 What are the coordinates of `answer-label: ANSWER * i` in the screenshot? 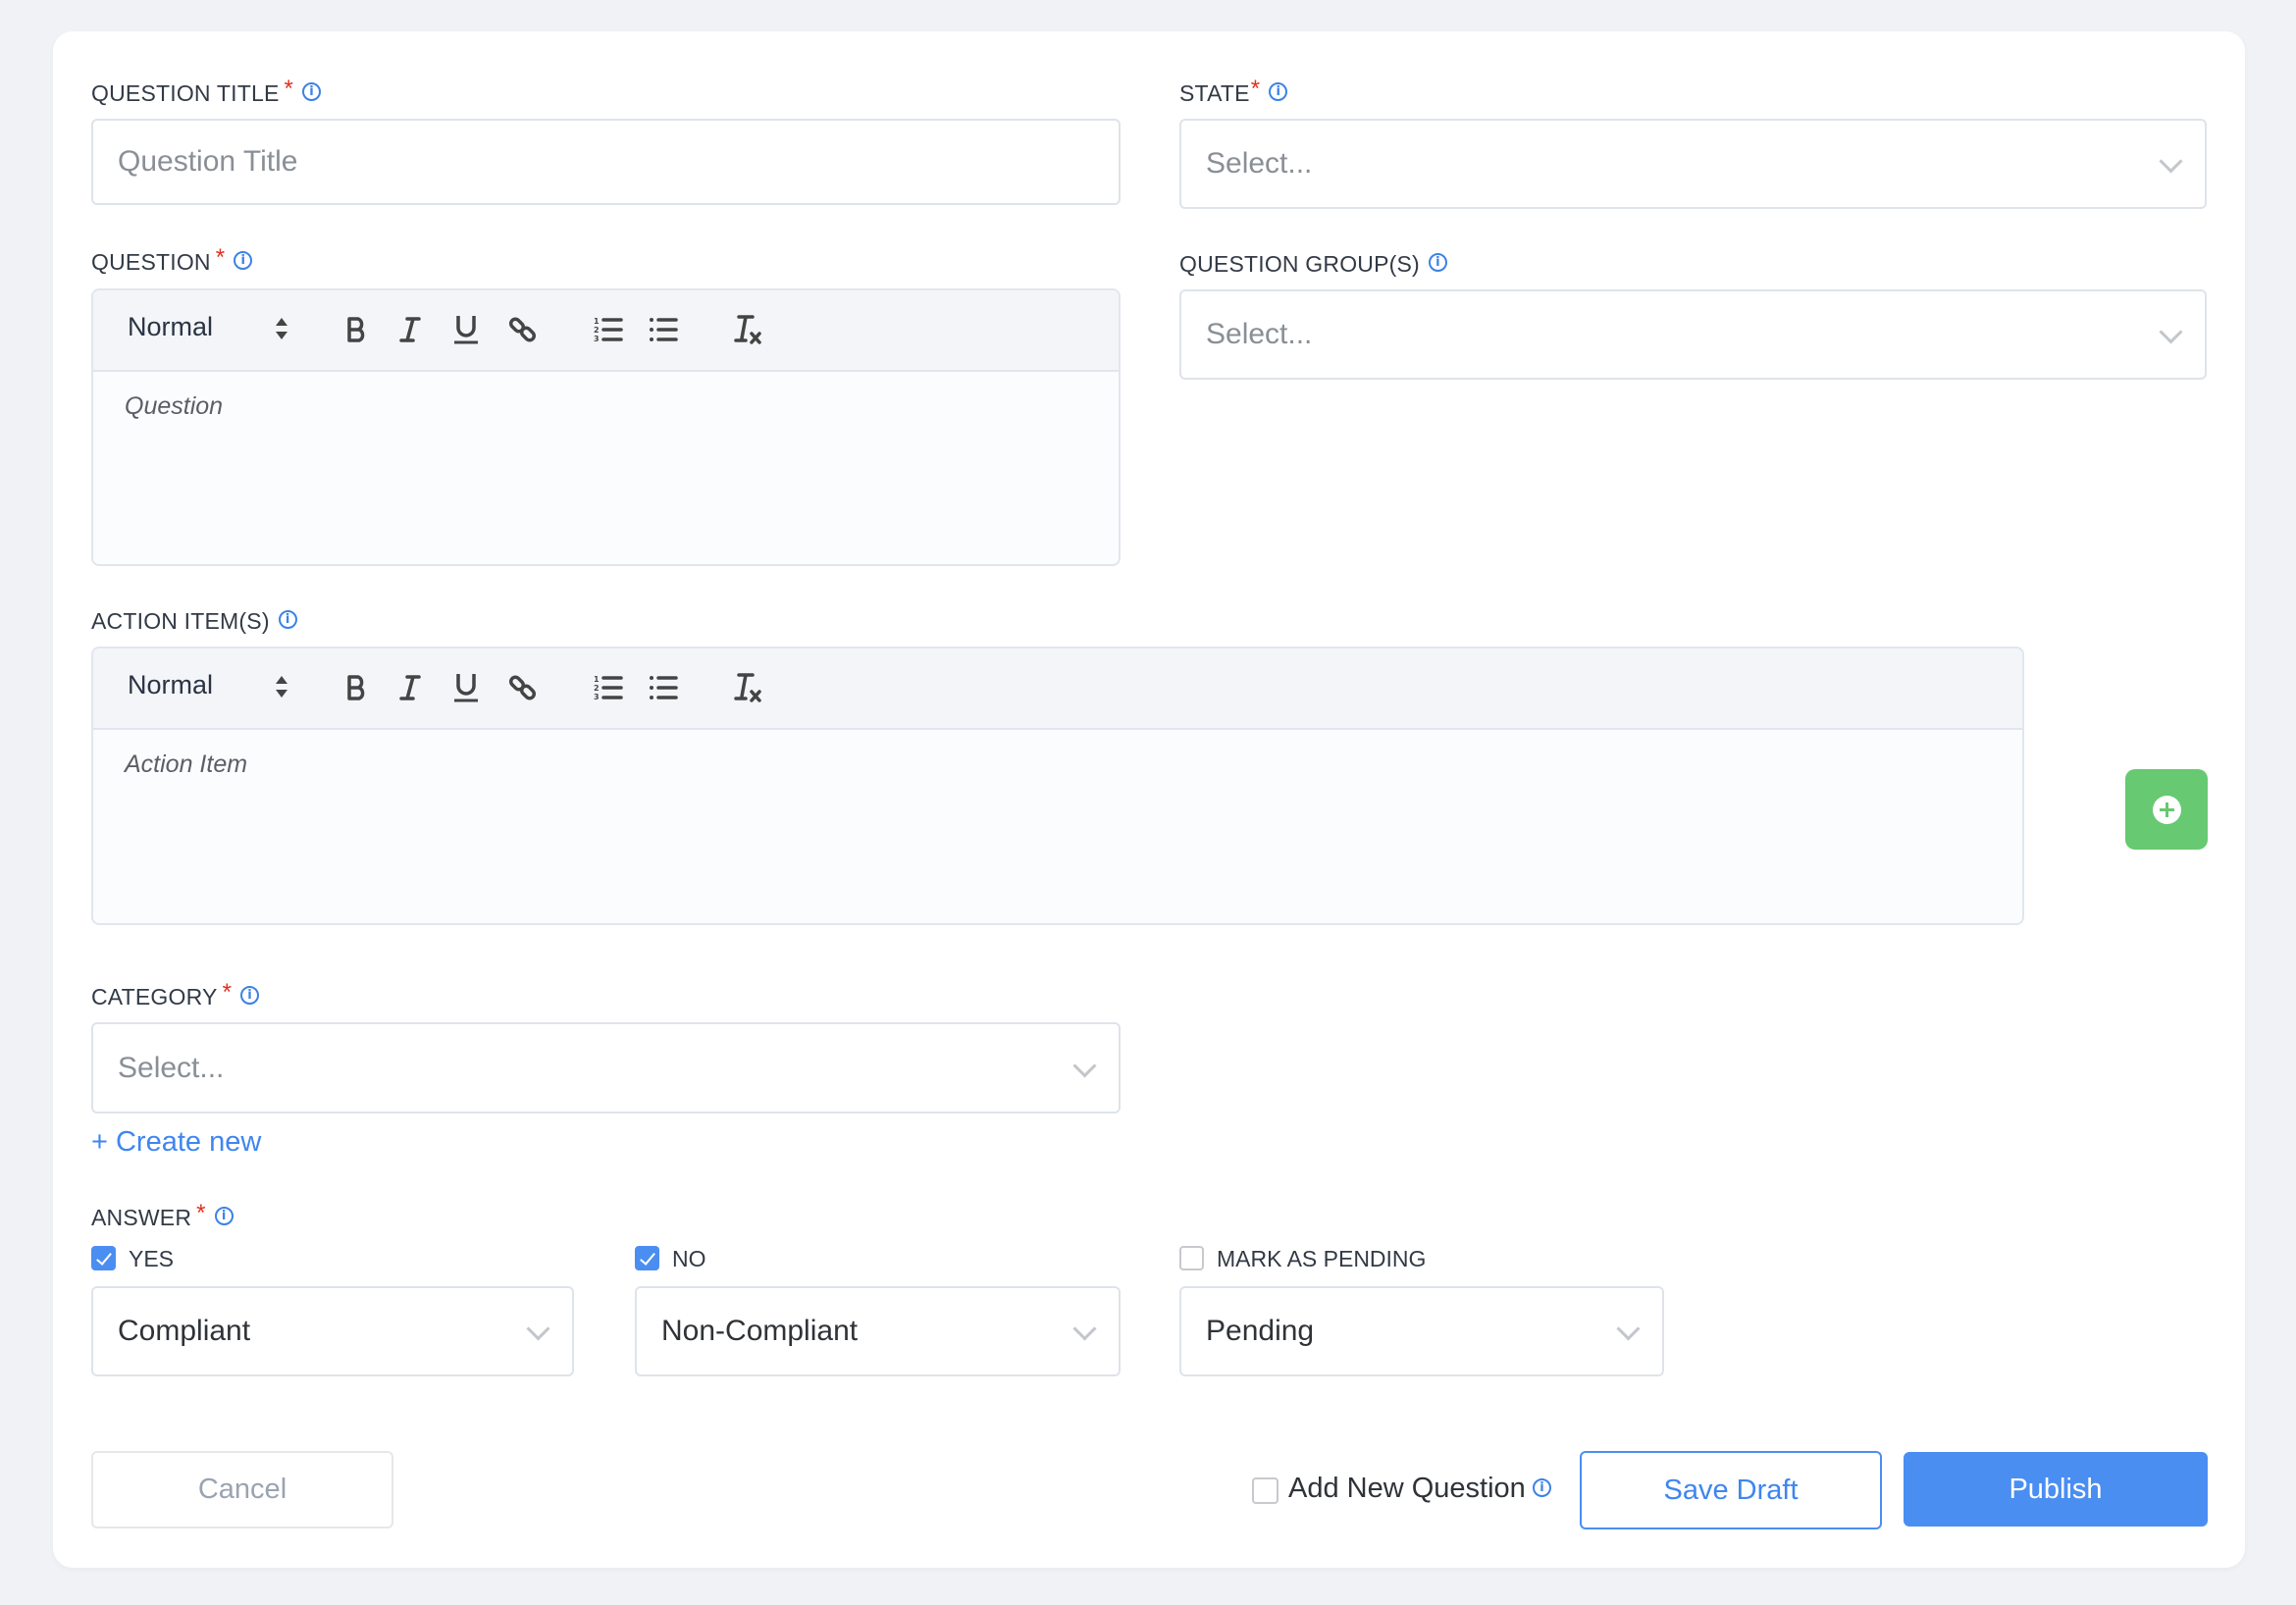 It's located at (162, 1217).